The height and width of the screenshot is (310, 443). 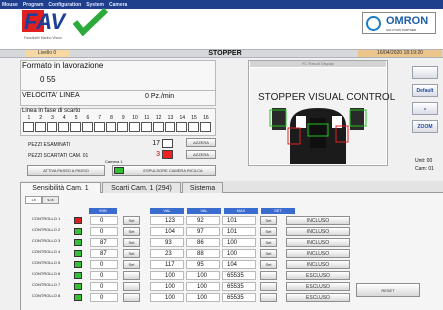 I want to click on subtab-9-16: 9-16, so click(x=50, y=200).